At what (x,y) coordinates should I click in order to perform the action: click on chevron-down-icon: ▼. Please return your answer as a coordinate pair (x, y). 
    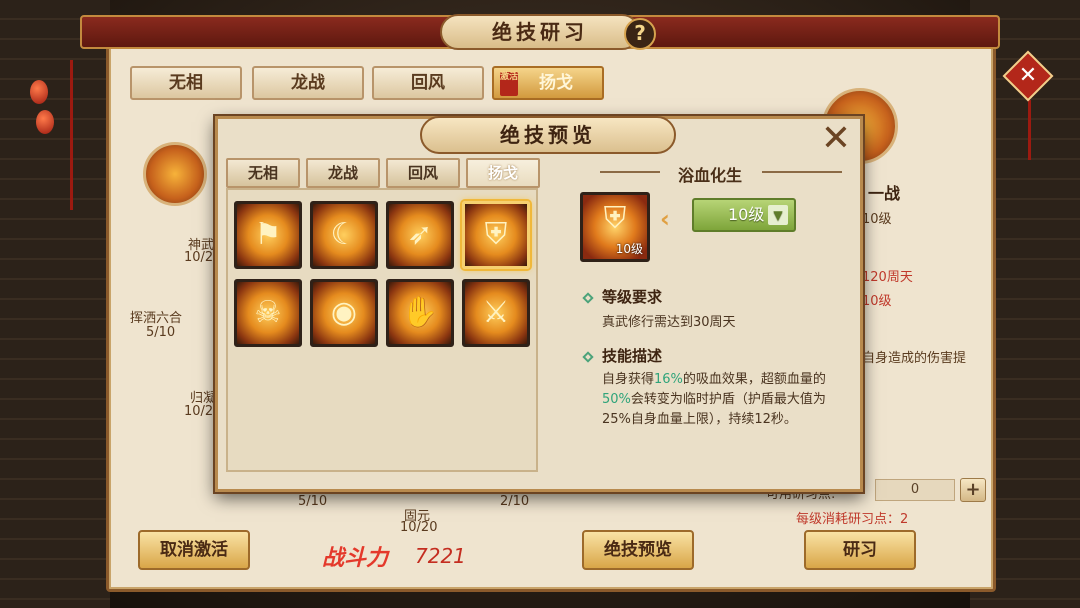
    Looking at the image, I should click on (778, 215).